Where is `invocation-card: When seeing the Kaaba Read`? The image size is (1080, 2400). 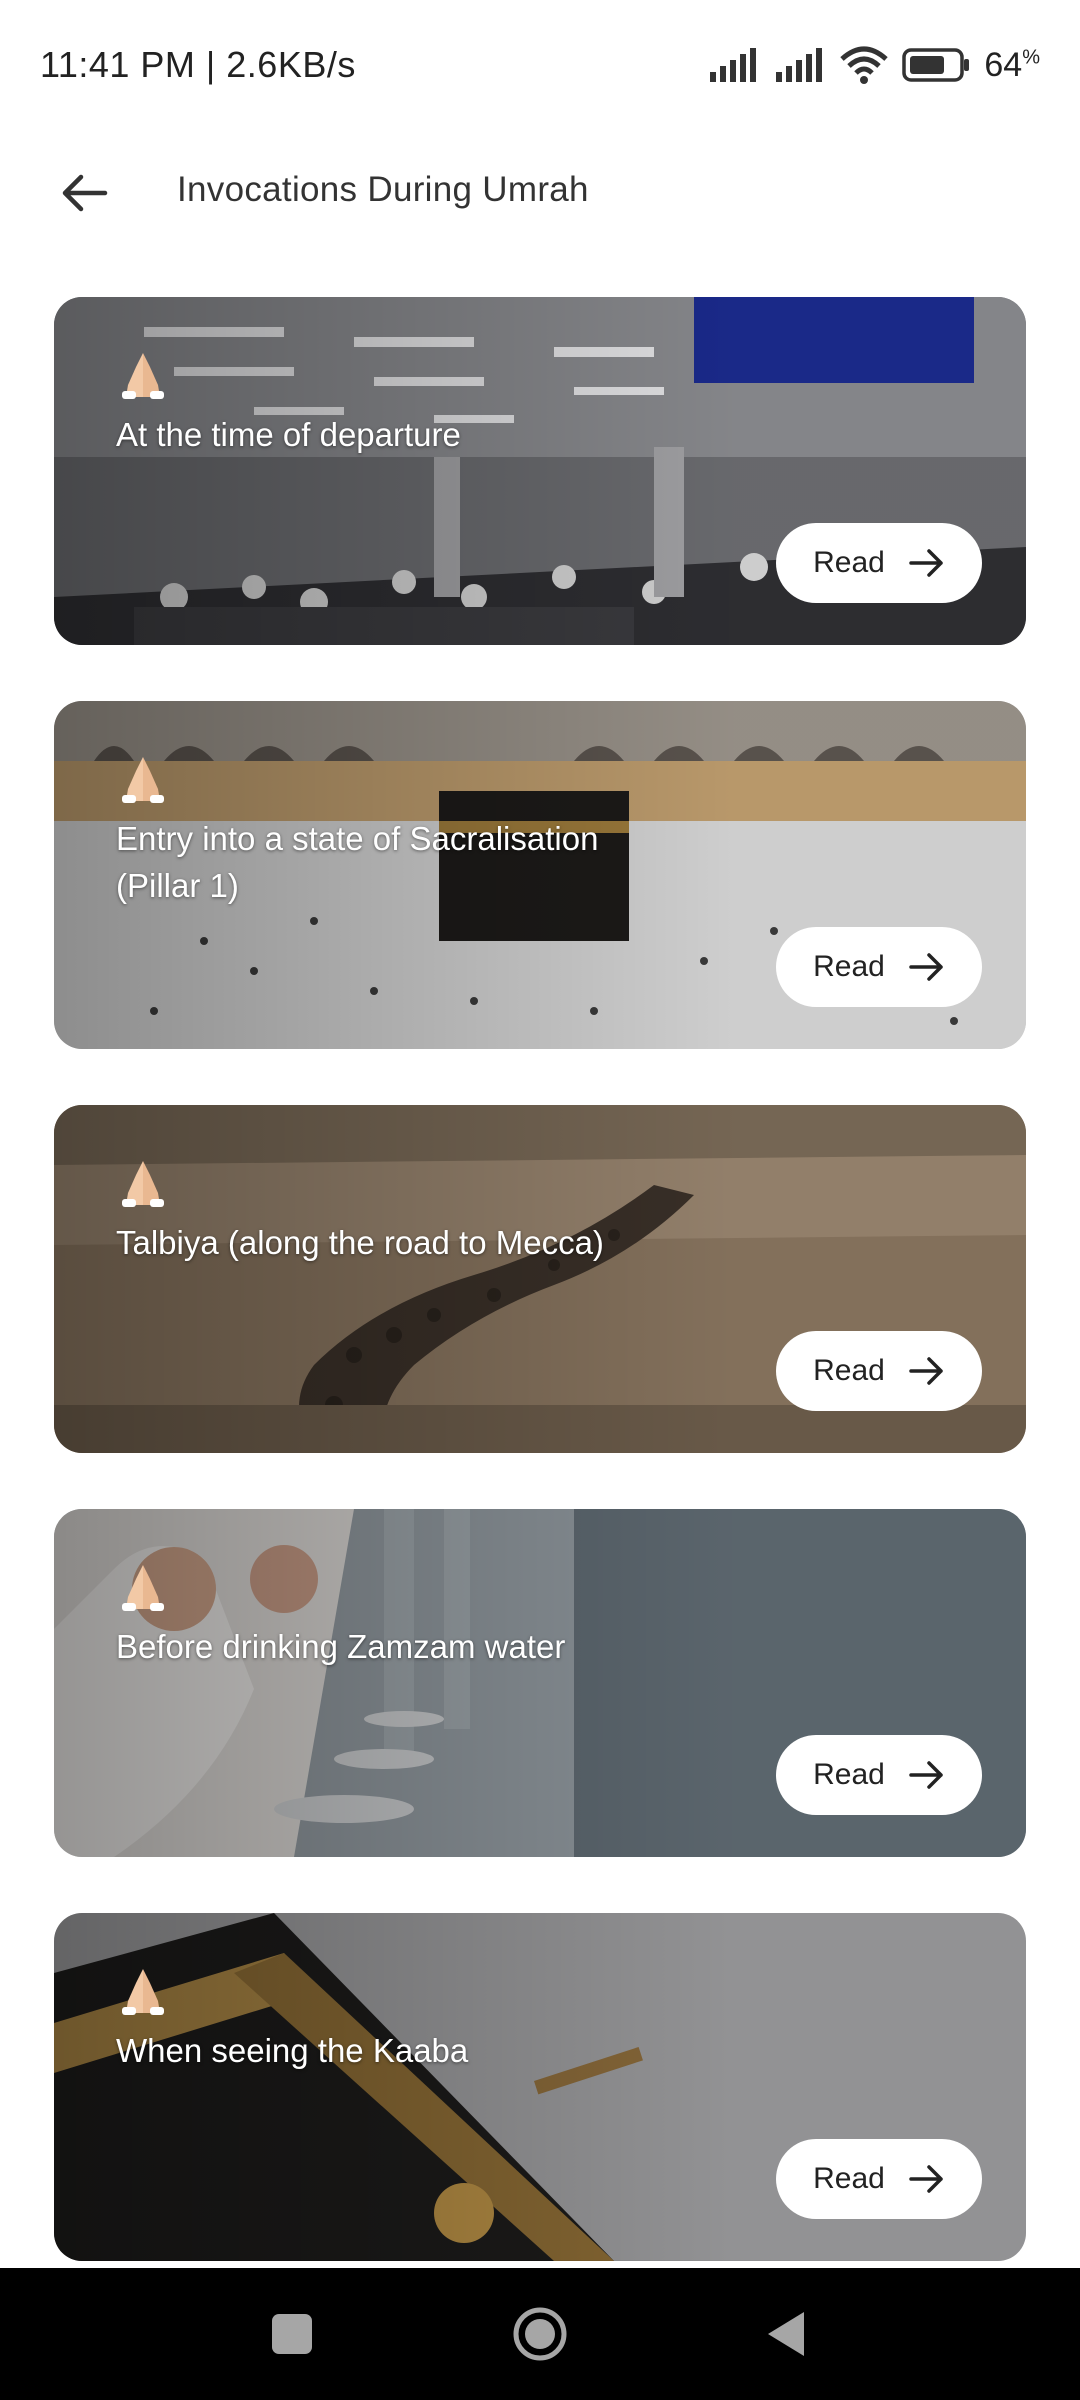 invocation-card: When seeing the Kaaba Read is located at coordinates (540, 2087).